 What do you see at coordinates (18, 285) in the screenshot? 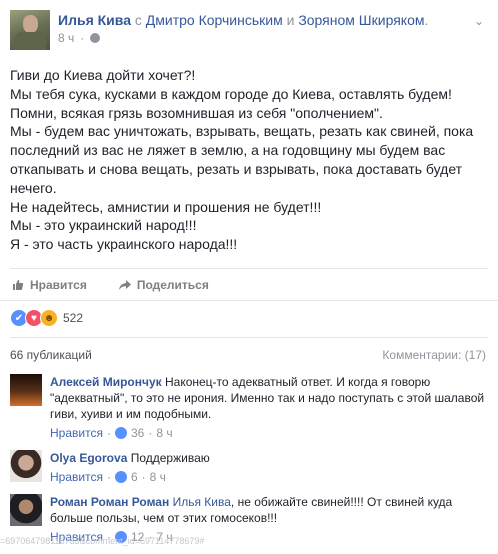
I see `thumbs-up-icon` at bounding box center [18, 285].